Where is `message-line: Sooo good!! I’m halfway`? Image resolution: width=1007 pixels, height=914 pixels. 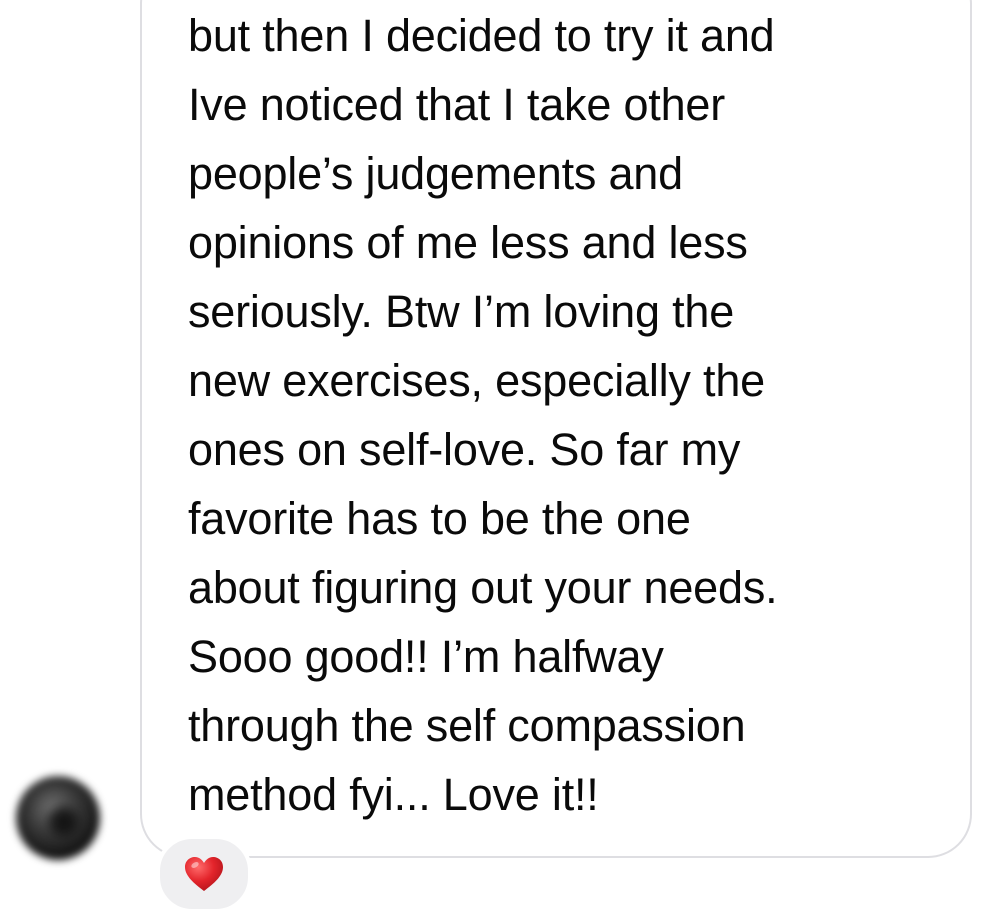
message-line: Sooo good!! I’m halfway is located at coordinates (426, 656).